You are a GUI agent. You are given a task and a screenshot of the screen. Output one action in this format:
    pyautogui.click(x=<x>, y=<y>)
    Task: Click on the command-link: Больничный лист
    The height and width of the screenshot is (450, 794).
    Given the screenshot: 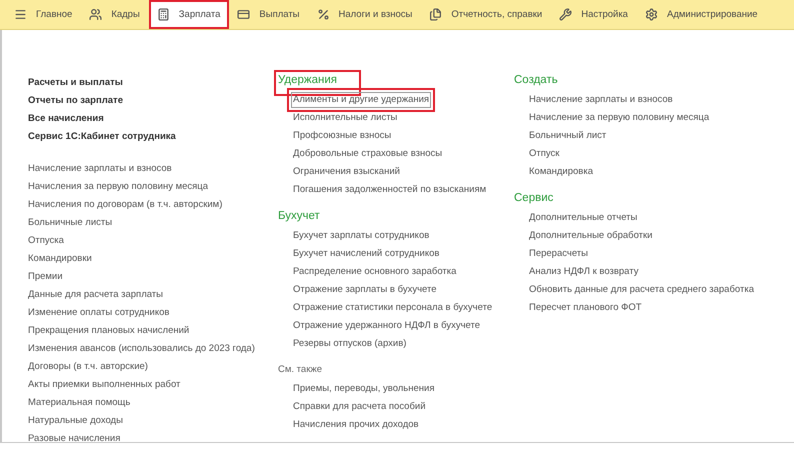 What is the action you would take?
    pyautogui.click(x=567, y=136)
    